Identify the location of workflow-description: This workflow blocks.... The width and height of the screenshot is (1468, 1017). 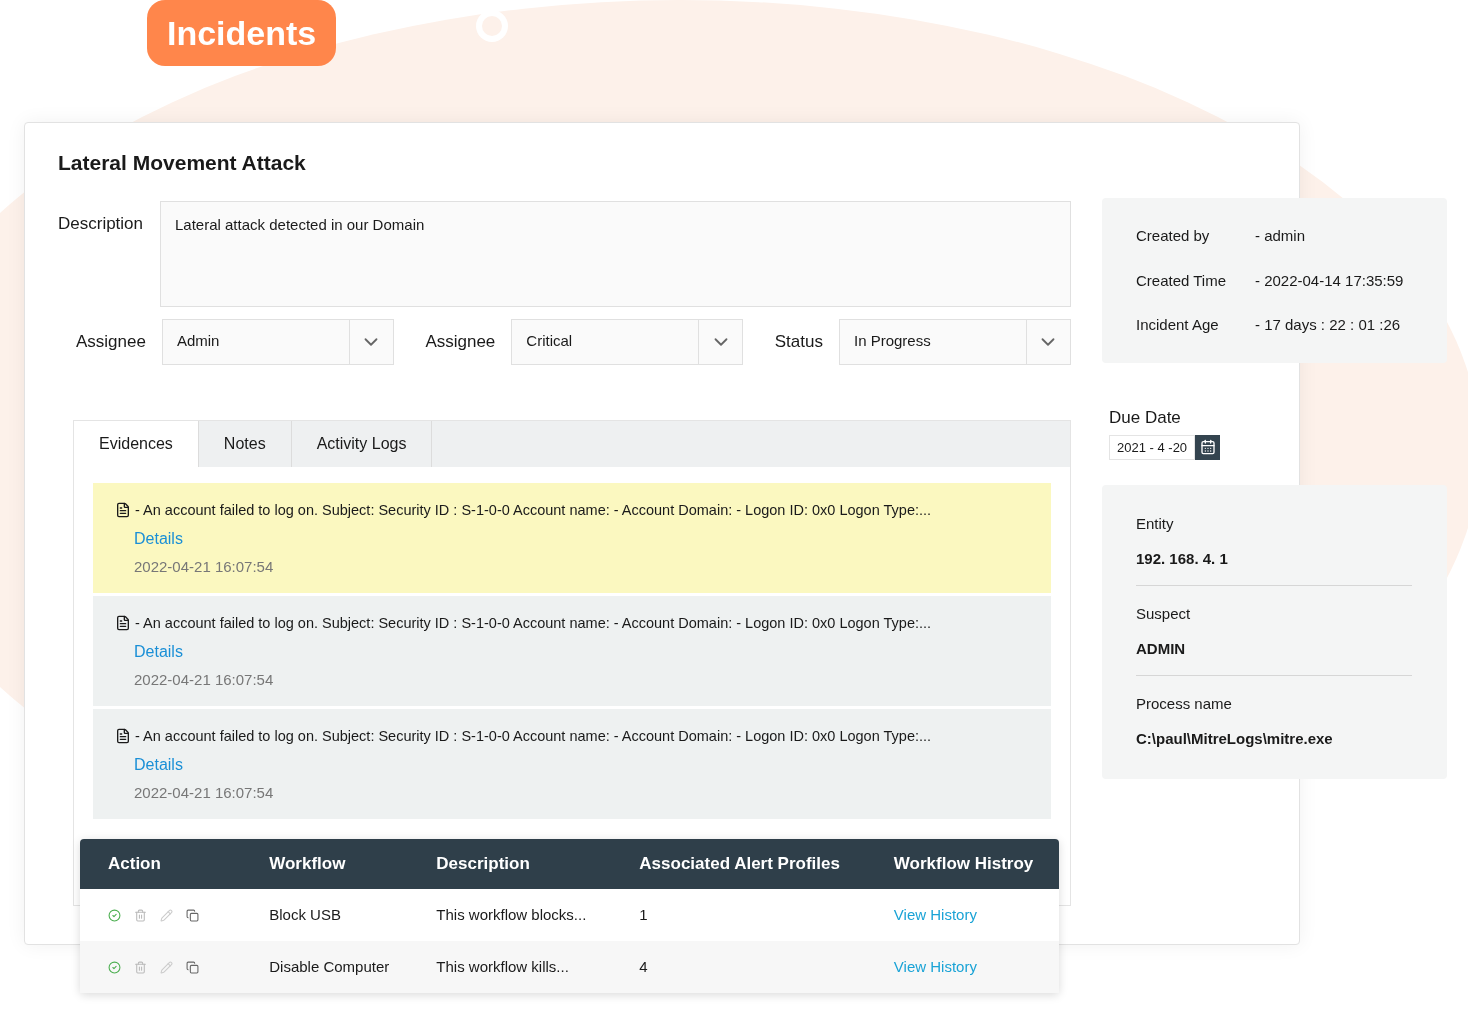
(511, 914).